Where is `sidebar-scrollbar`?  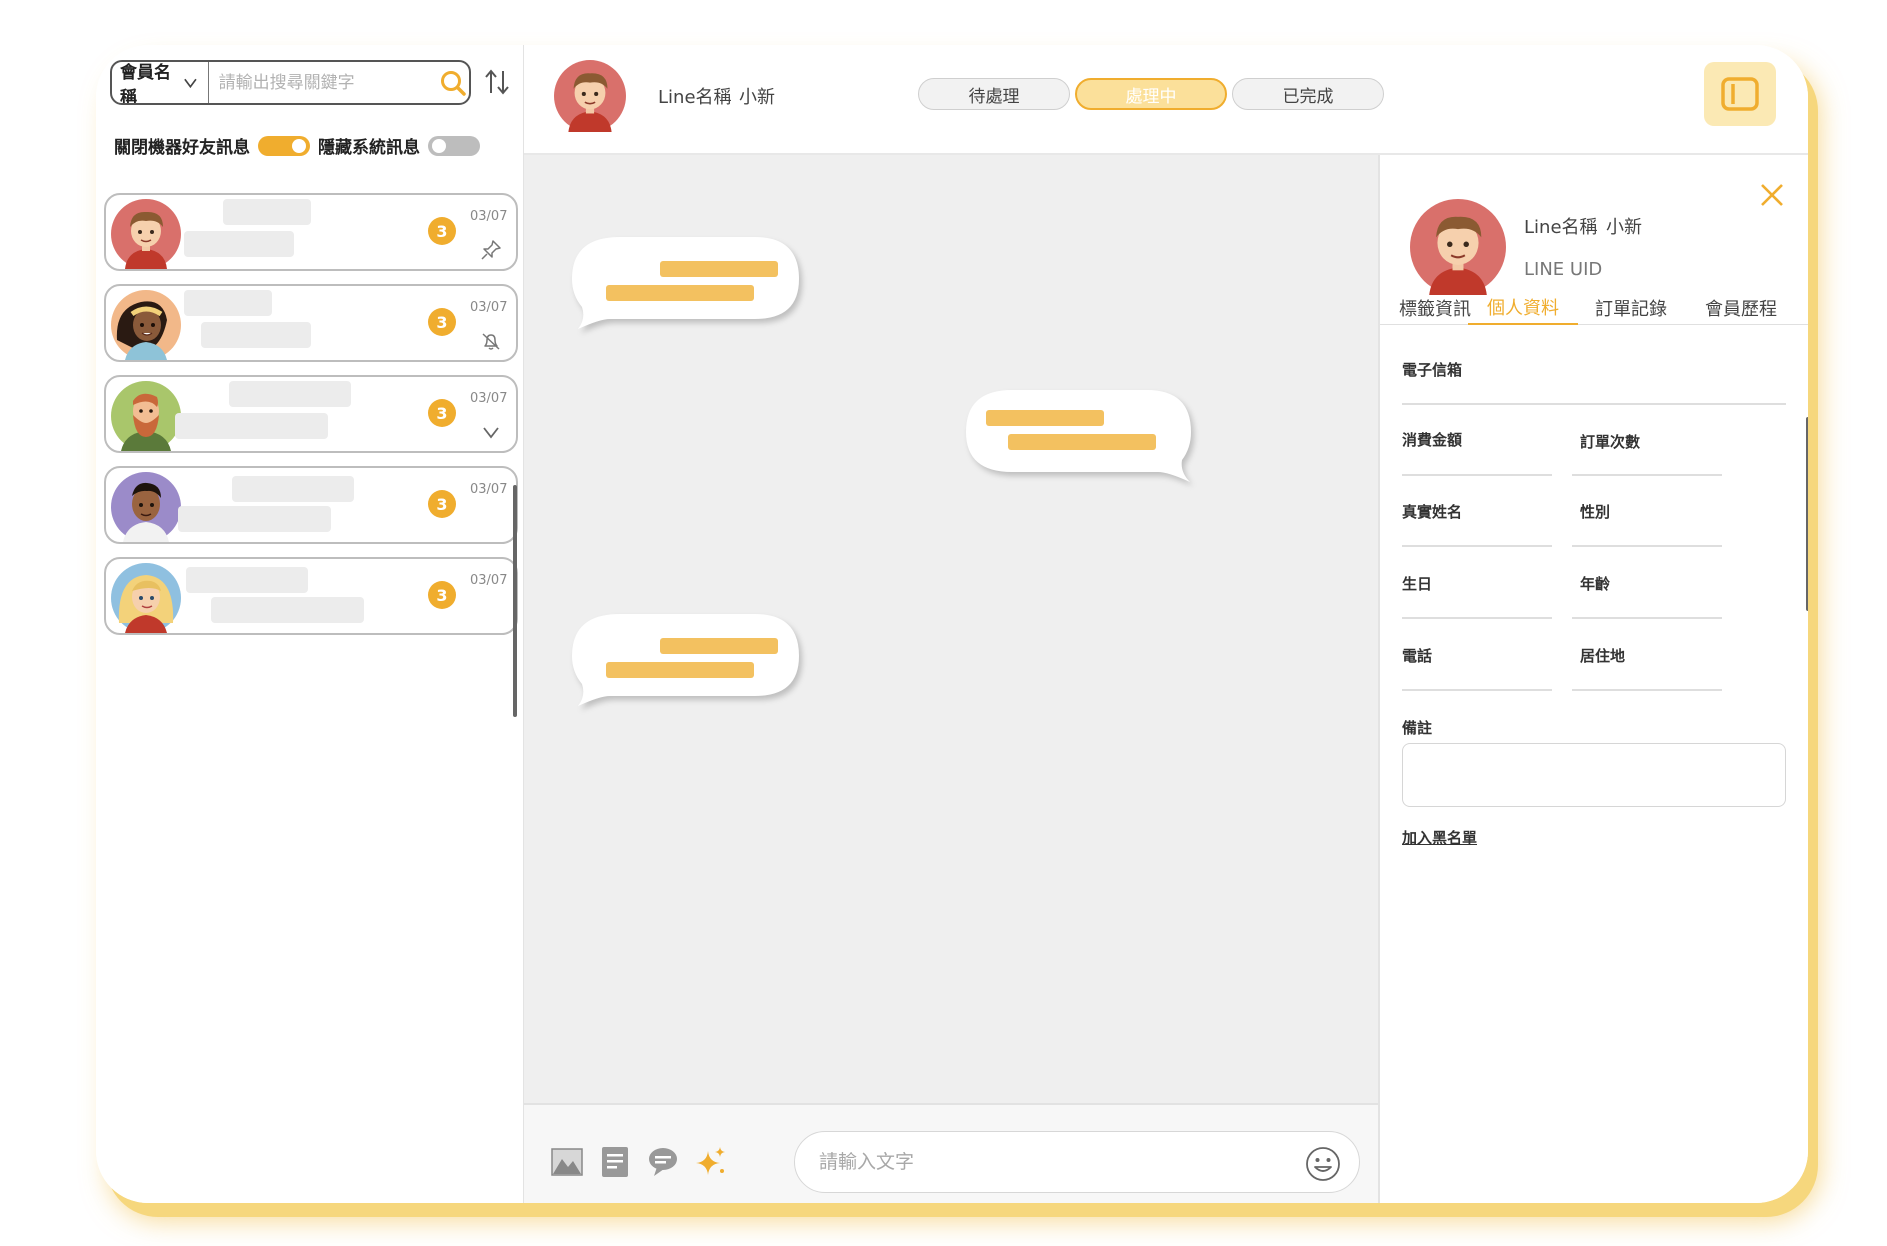 sidebar-scrollbar is located at coordinates (515, 601).